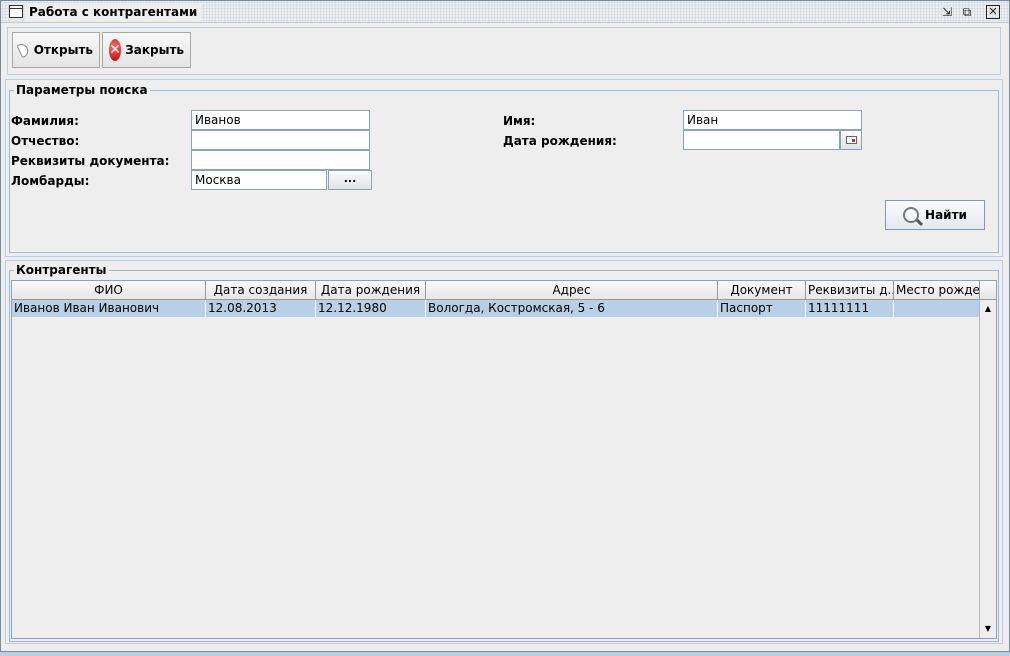 The image size is (1010, 656). What do you see at coordinates (115, 50) in the screenshot?
I see `close-circle-icon: ✕` at bounding box center [115, 50].